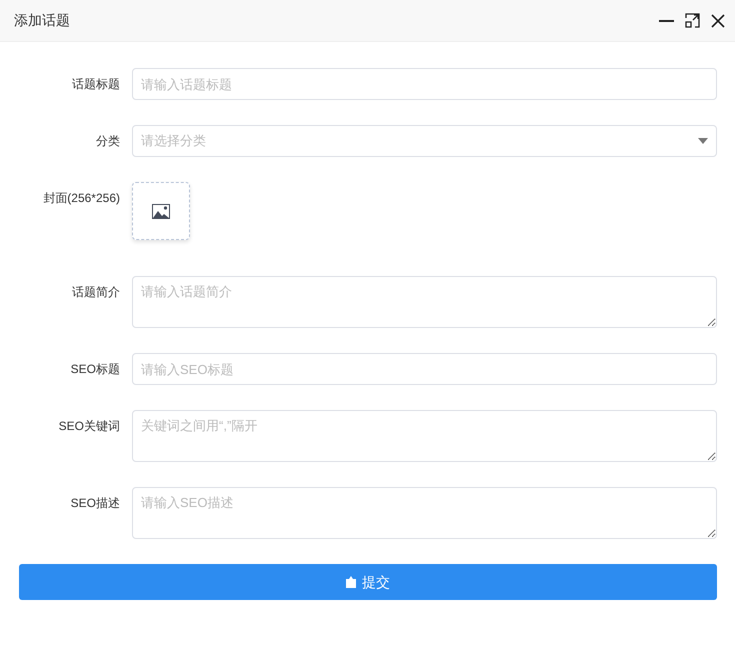 This screenshot has height=646, width=735. I want to click on textarea-field: 请输入话题简介, so click(424, 302).